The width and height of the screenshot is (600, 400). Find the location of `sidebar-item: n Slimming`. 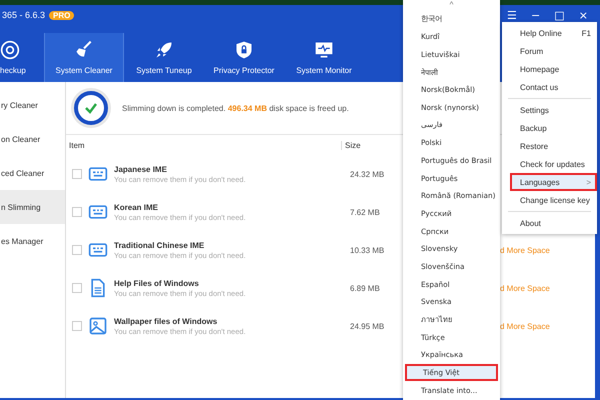

sidebar-item: n Slimming is located at coordinates (32, 207).